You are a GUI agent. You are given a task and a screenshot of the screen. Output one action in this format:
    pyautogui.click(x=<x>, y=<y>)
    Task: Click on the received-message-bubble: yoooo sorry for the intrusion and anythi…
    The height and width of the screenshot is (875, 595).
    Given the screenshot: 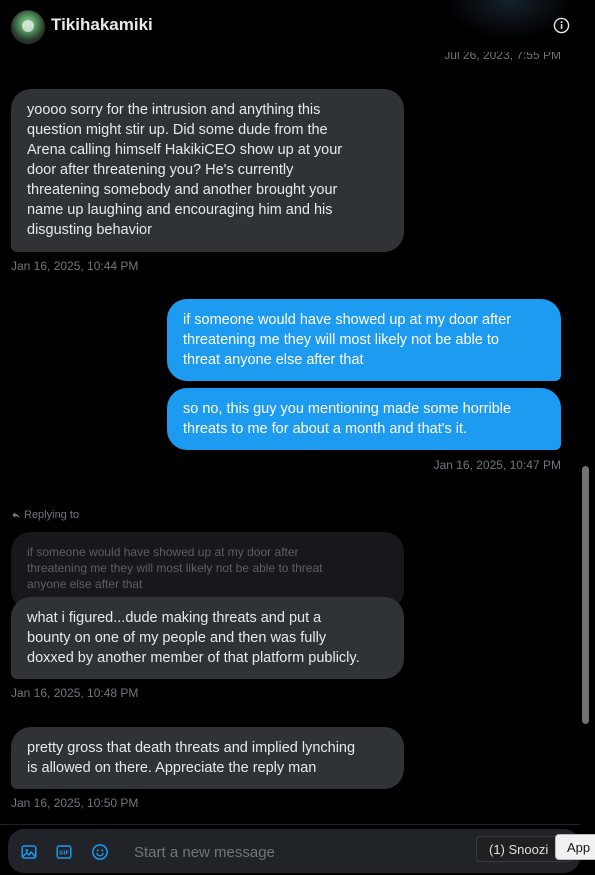 What is the action you would take?
    pyautogui.click(x=207, y=170)
    